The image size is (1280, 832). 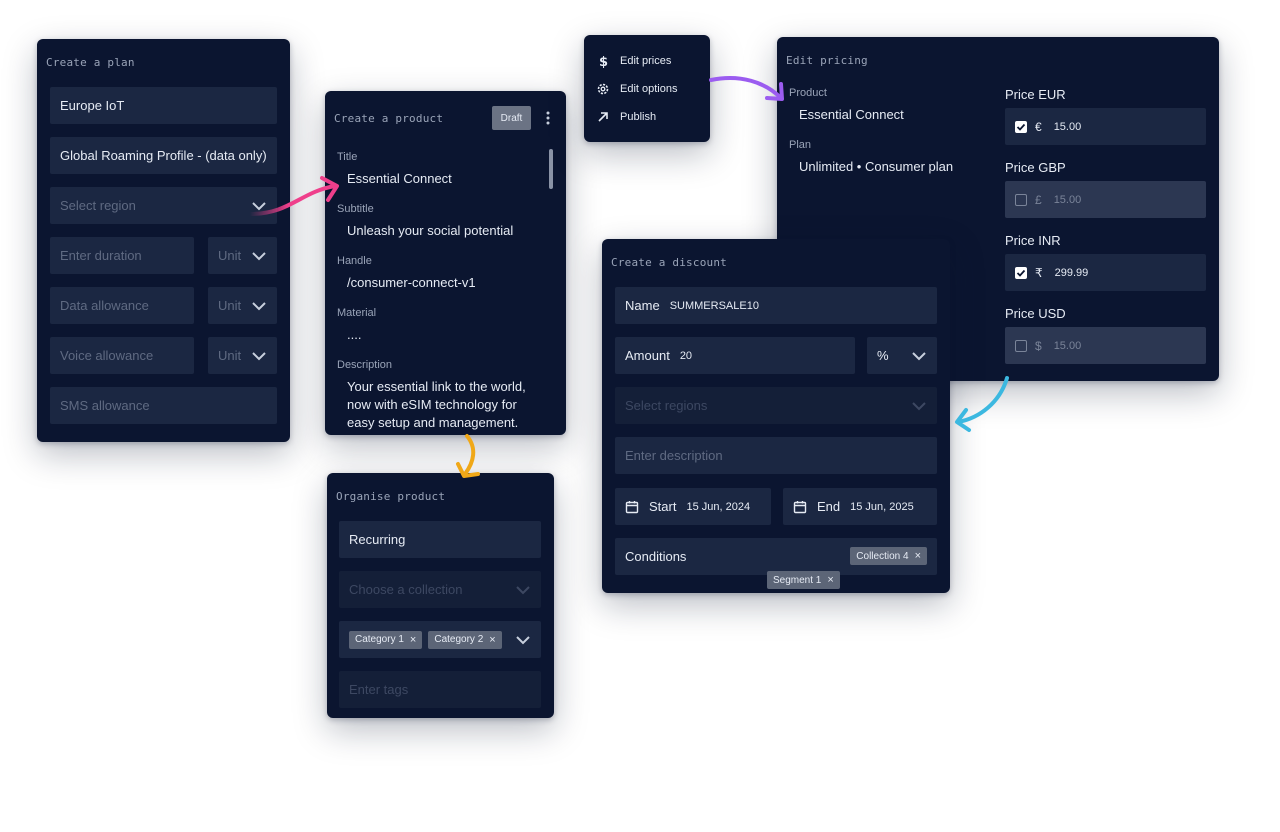 I want to click on subtitle-input: Unleash your social potential, so click(x=430, y=230).